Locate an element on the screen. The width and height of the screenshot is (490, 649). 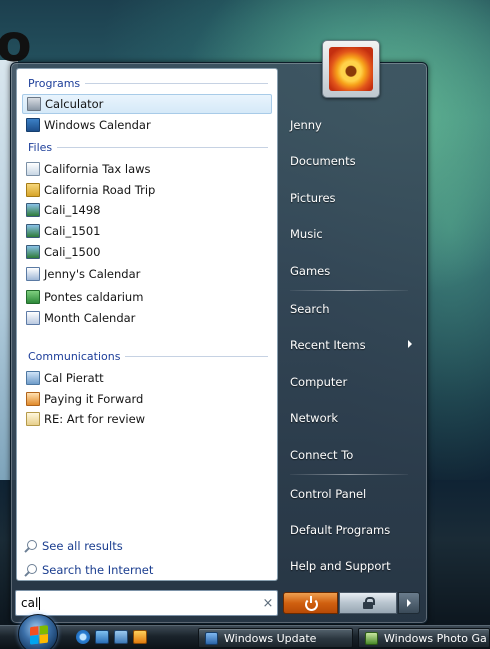
shutdown-options-button is located at coordinates (409, 603).